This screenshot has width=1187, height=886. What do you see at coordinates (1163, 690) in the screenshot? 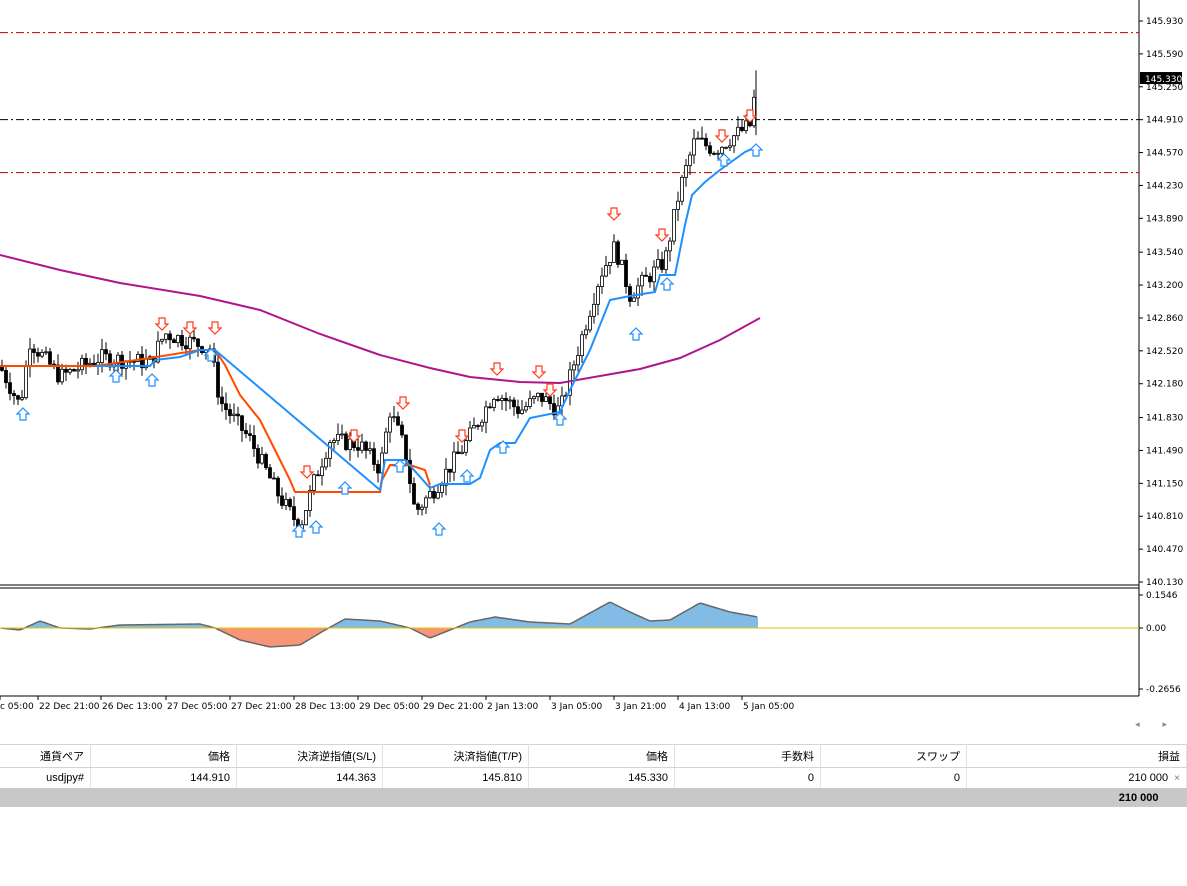
I see `osc-tick-label: -0.2656` at bounding box center [1163, 690].